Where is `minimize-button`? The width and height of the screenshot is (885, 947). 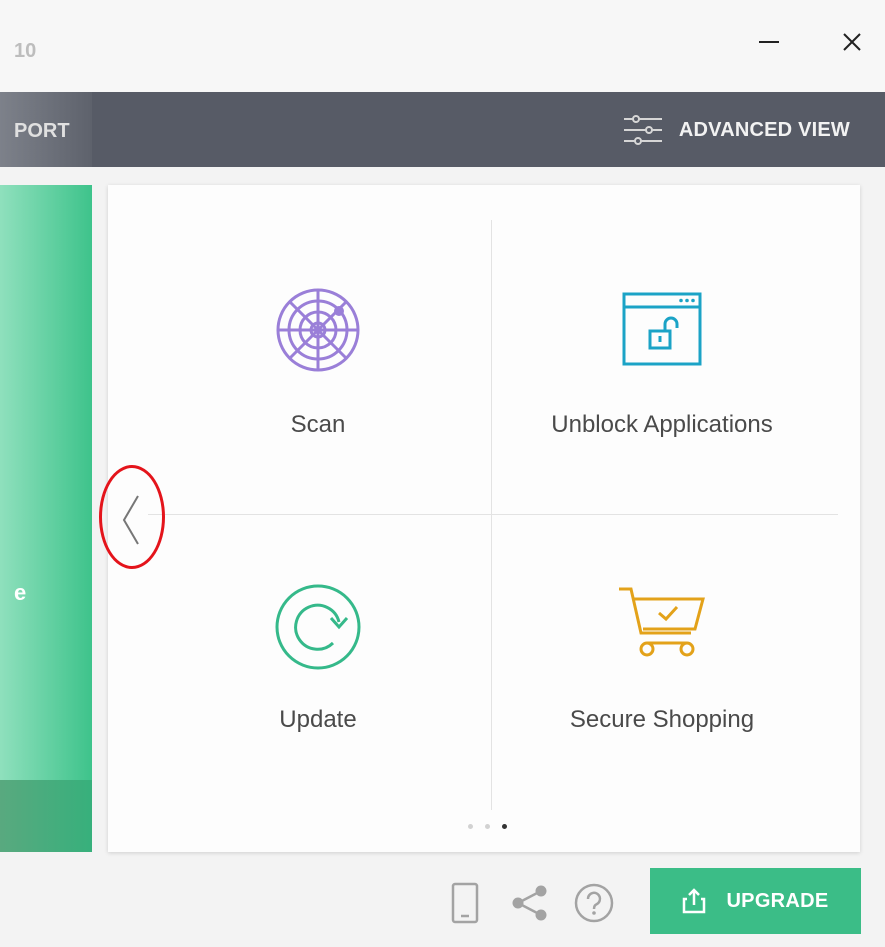 minimize-button is located at coordinates (769, 42).